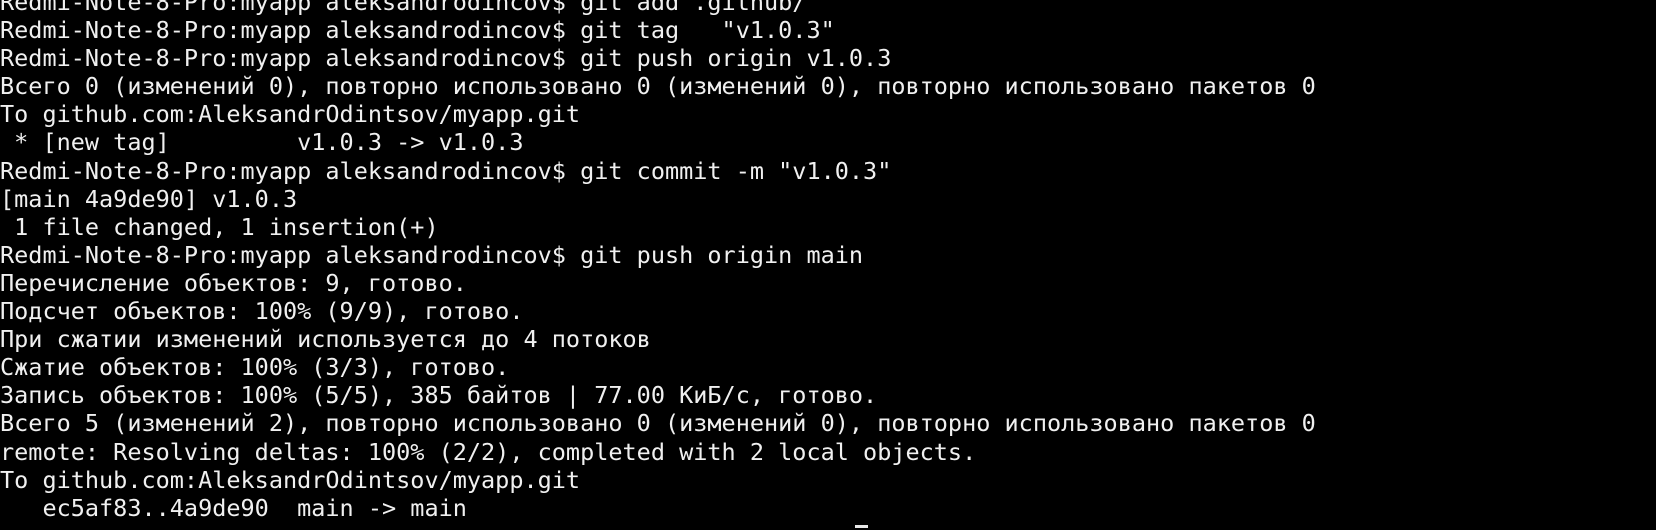 This screenshot has width=1656, height=530. I want to click on terminal-line: Подсчет объектов: 100% (9/9), готово., so click(262, 311).